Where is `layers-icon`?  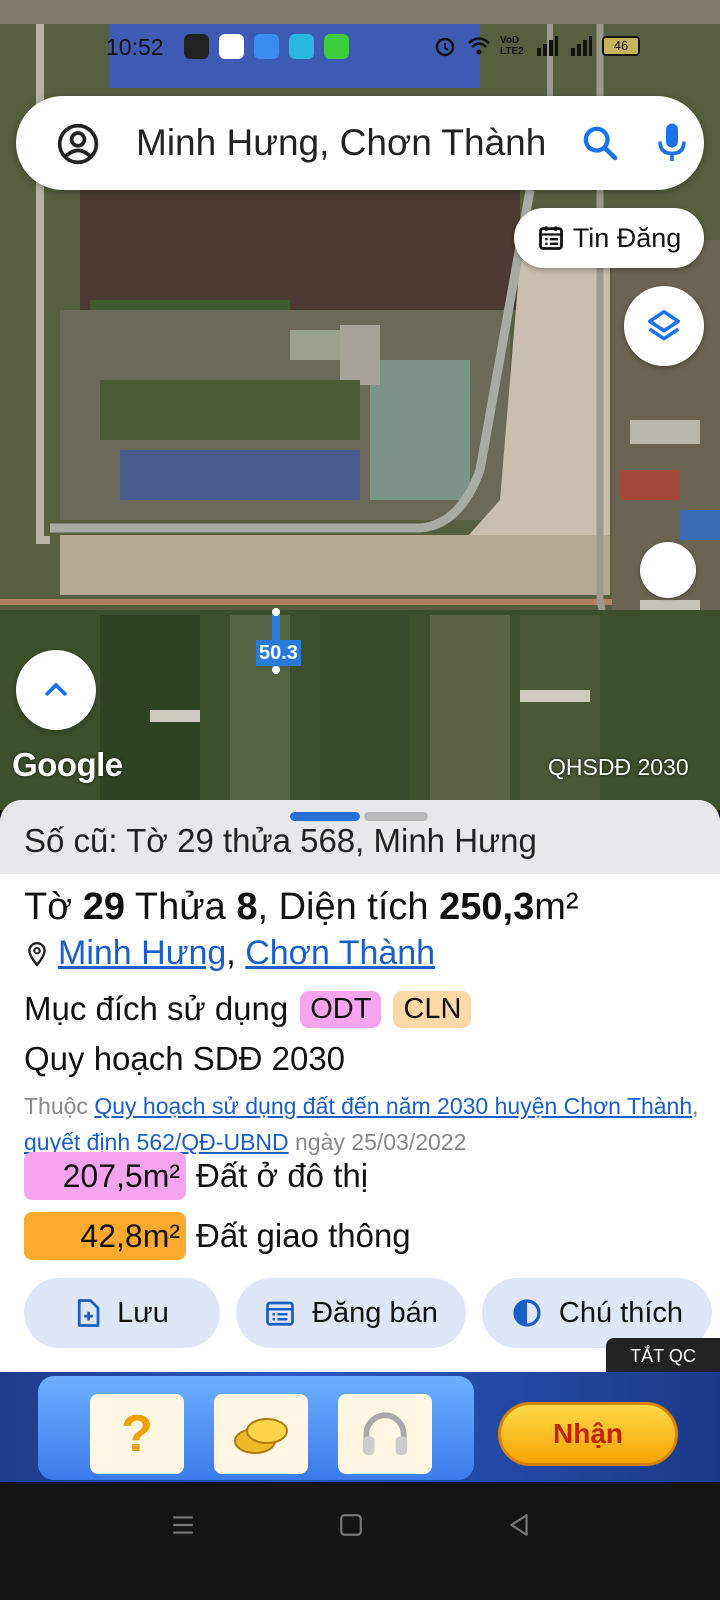
layers-icon is located at coordinates (664, 325).